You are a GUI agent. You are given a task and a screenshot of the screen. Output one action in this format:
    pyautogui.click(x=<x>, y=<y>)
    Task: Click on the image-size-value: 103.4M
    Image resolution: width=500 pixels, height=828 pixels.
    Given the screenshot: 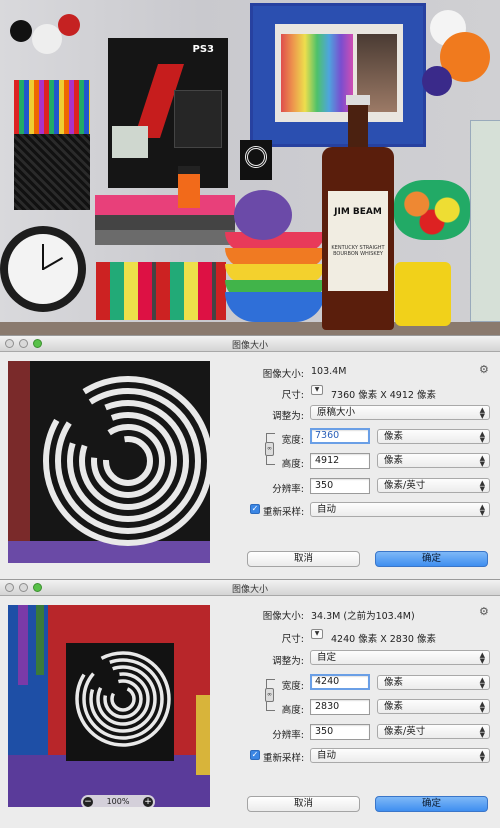 What is the action you would take?
    pyautogui.click(x=329, y=371)
    